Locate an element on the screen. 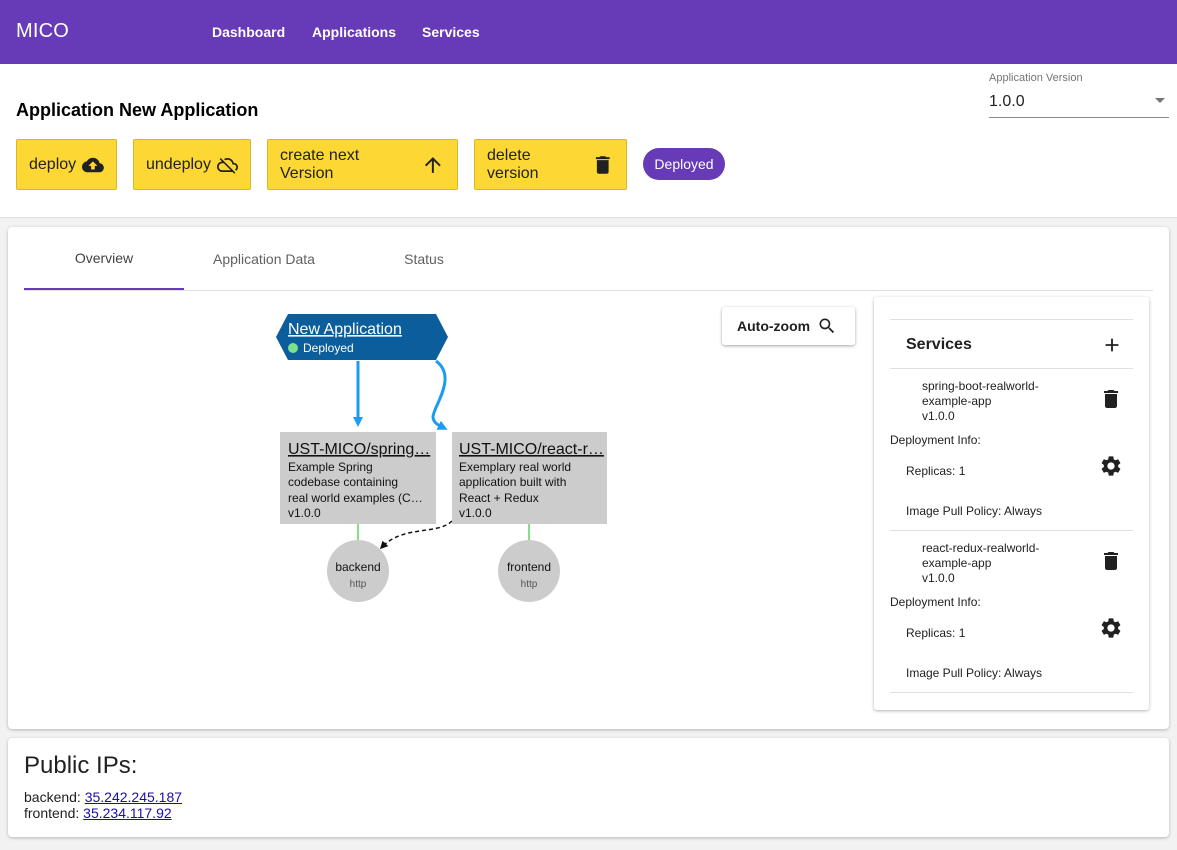 This screenshot has width=1177, height=850. tab-bar: Overview Application Data Status is located at coordinates (588, 259).